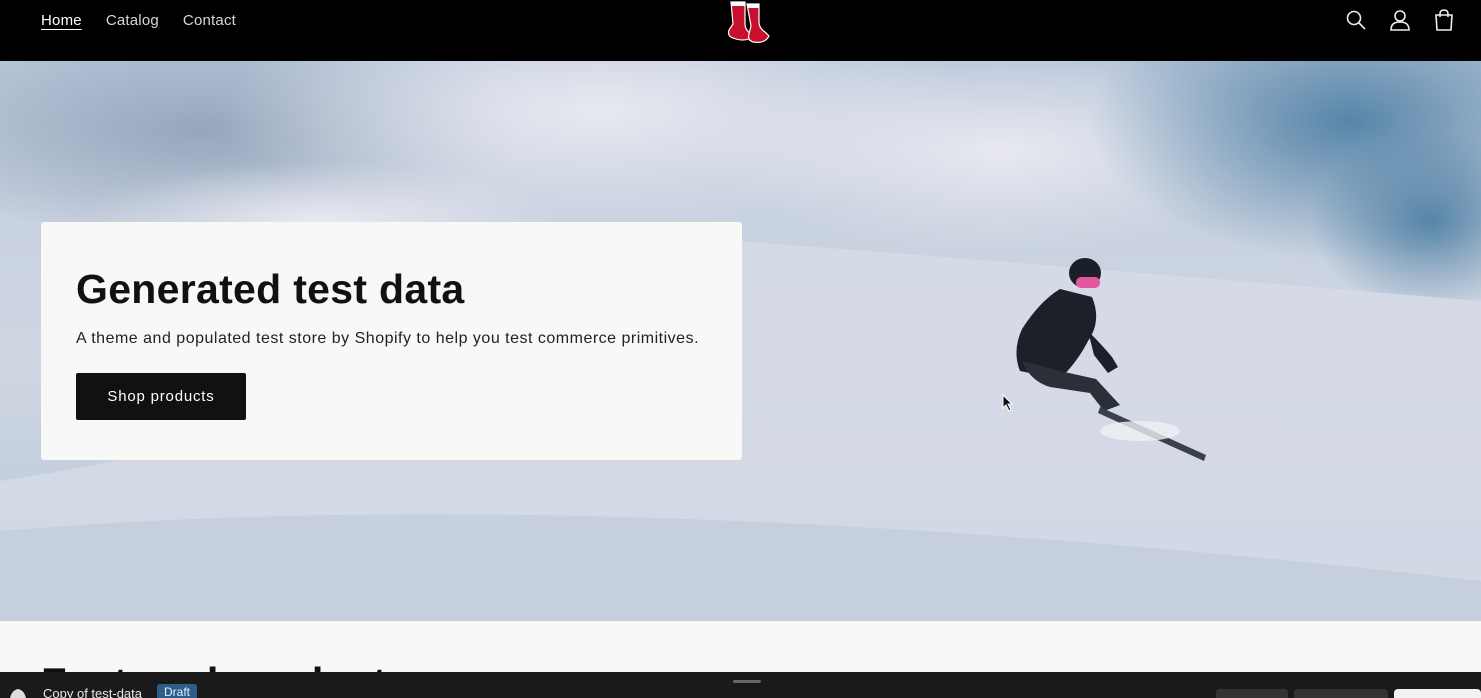 Image resolution: width=1481 pixels, height=698 pixels. Describe the element at coordinates (740, 646) in the screenshot. I see `featured-section: Featured product` at that location.